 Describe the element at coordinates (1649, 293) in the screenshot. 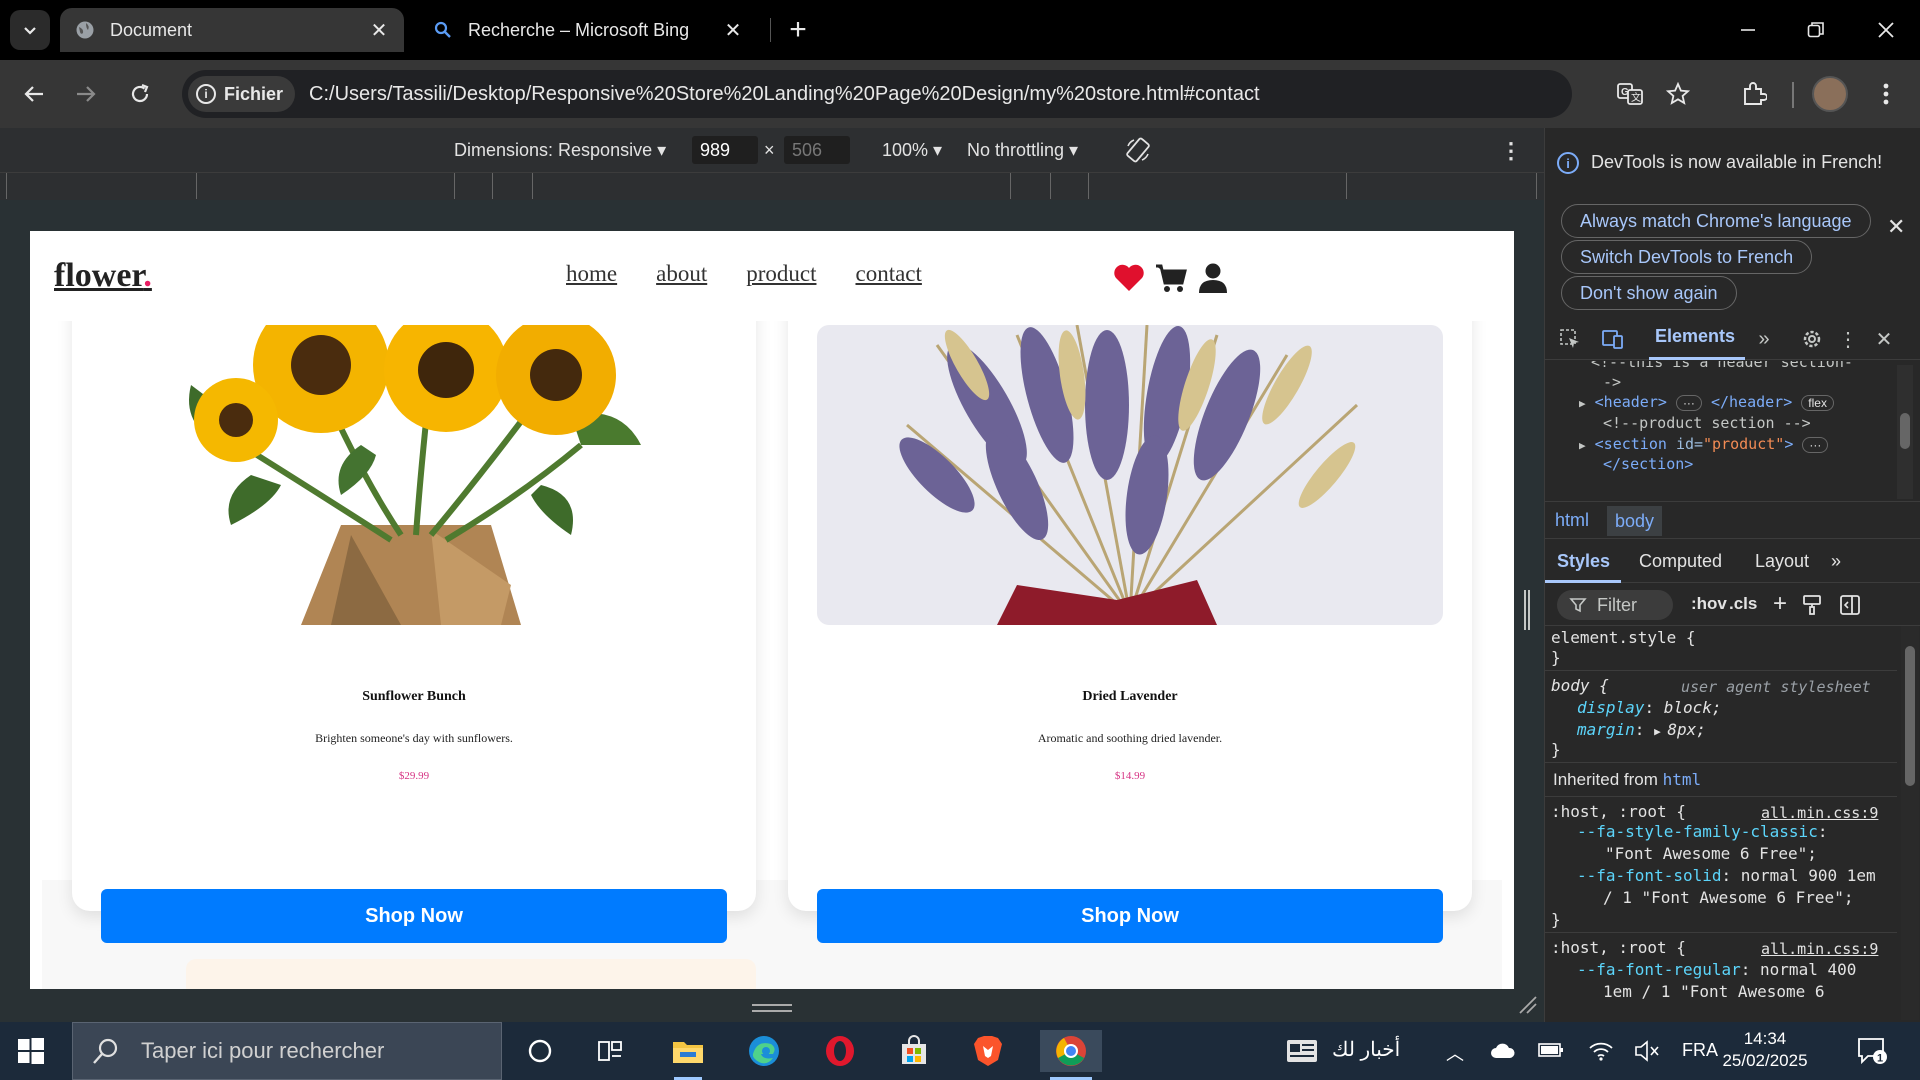

I see `dont-show-again-button: Don't show again` at that location.